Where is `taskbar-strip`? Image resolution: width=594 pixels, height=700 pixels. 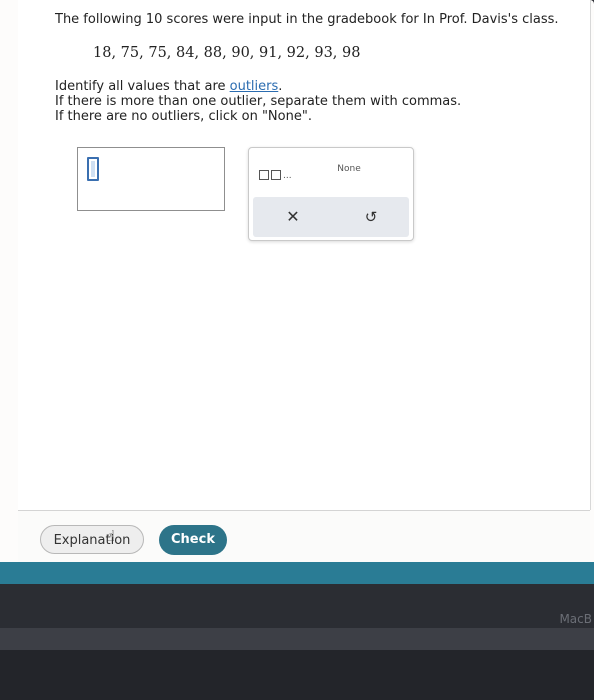
taskbar-strip is located at coordinates (297, 573).